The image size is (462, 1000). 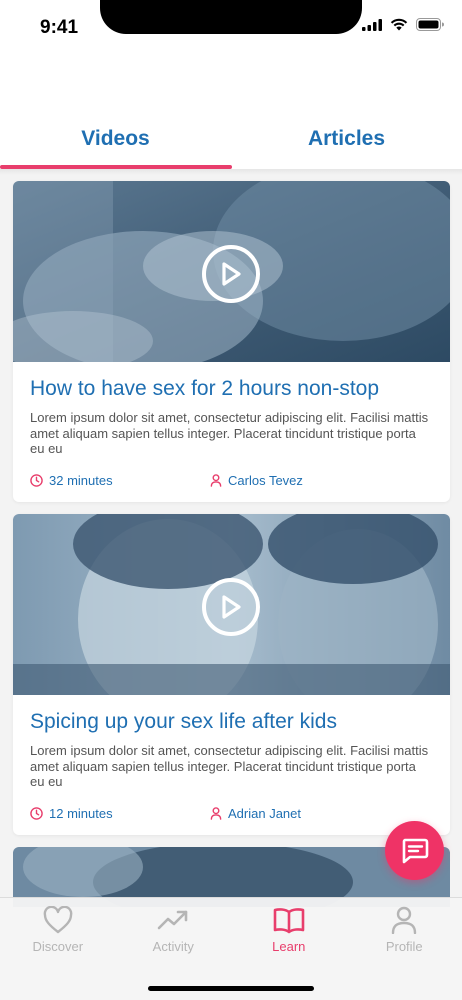 I want to click on author-name: Adrian Janet, so click(x=264, y=813).